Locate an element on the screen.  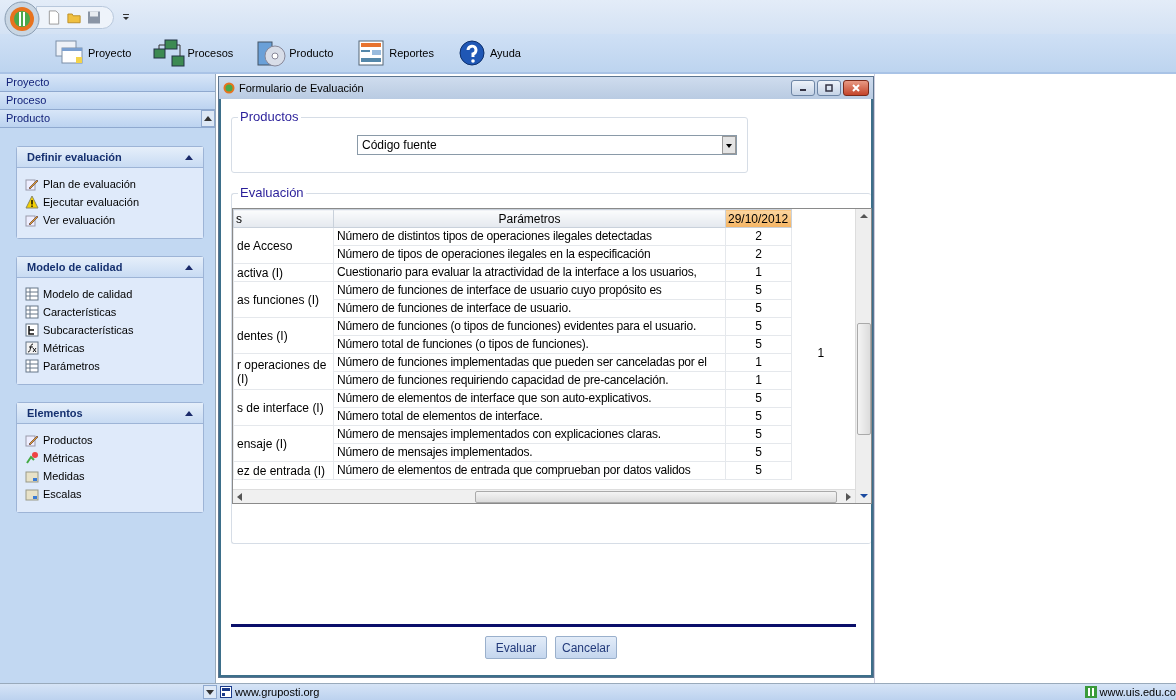
dialog-button: Evaluar is located at coordinates (516, 647).